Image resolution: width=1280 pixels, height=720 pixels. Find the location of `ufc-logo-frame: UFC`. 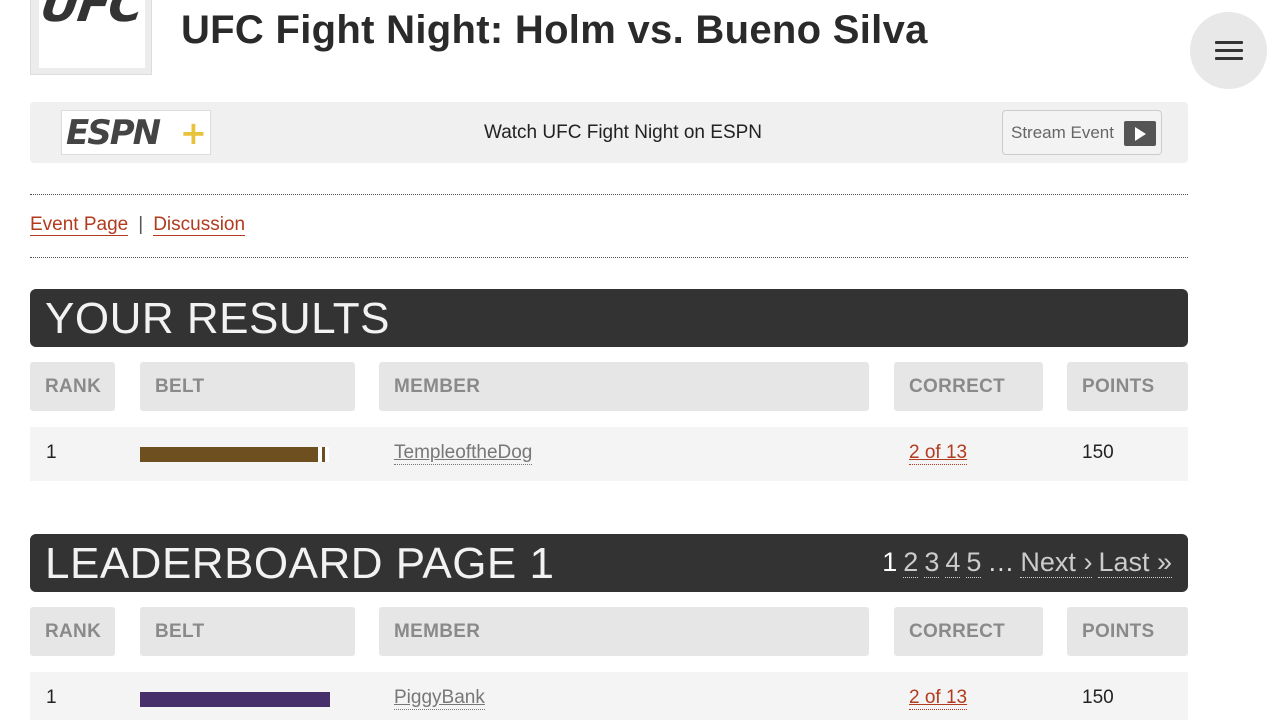

ufc-logo-frame: UFC is located at coordinates (91, 37).